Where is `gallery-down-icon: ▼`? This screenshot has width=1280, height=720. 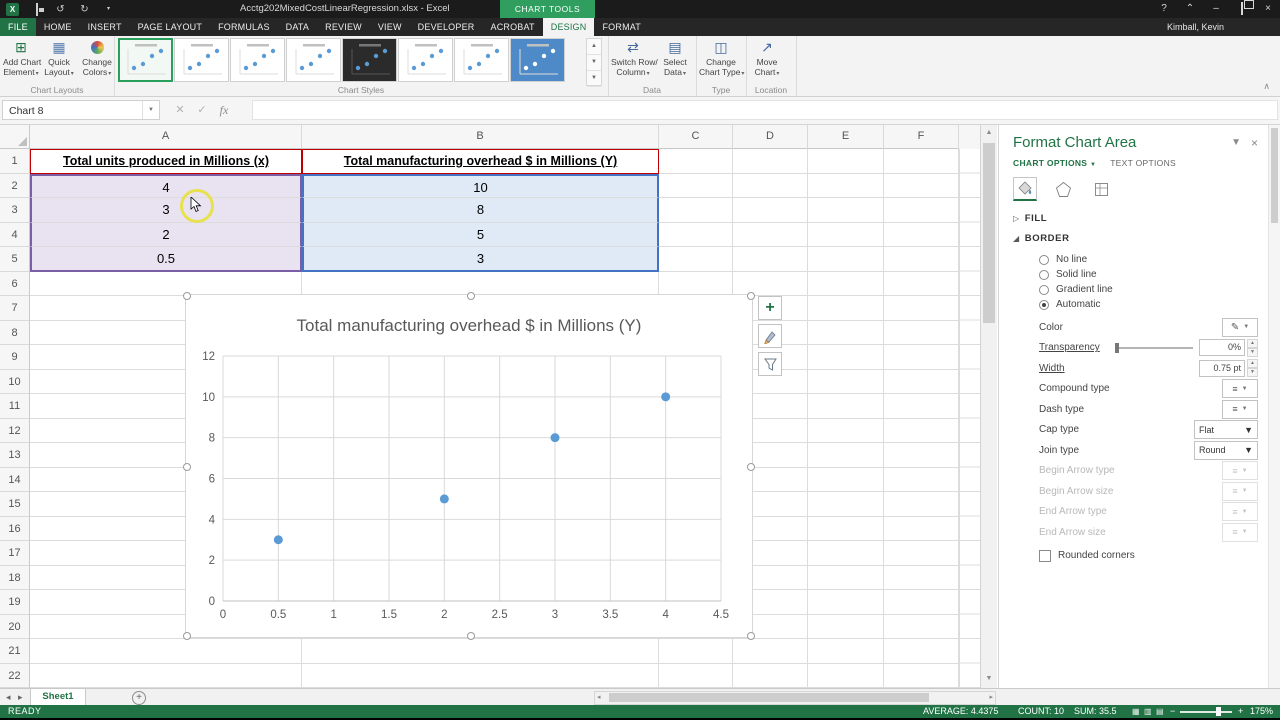 gallery-down-icon: ▼ is located at coordinates (594, 63).